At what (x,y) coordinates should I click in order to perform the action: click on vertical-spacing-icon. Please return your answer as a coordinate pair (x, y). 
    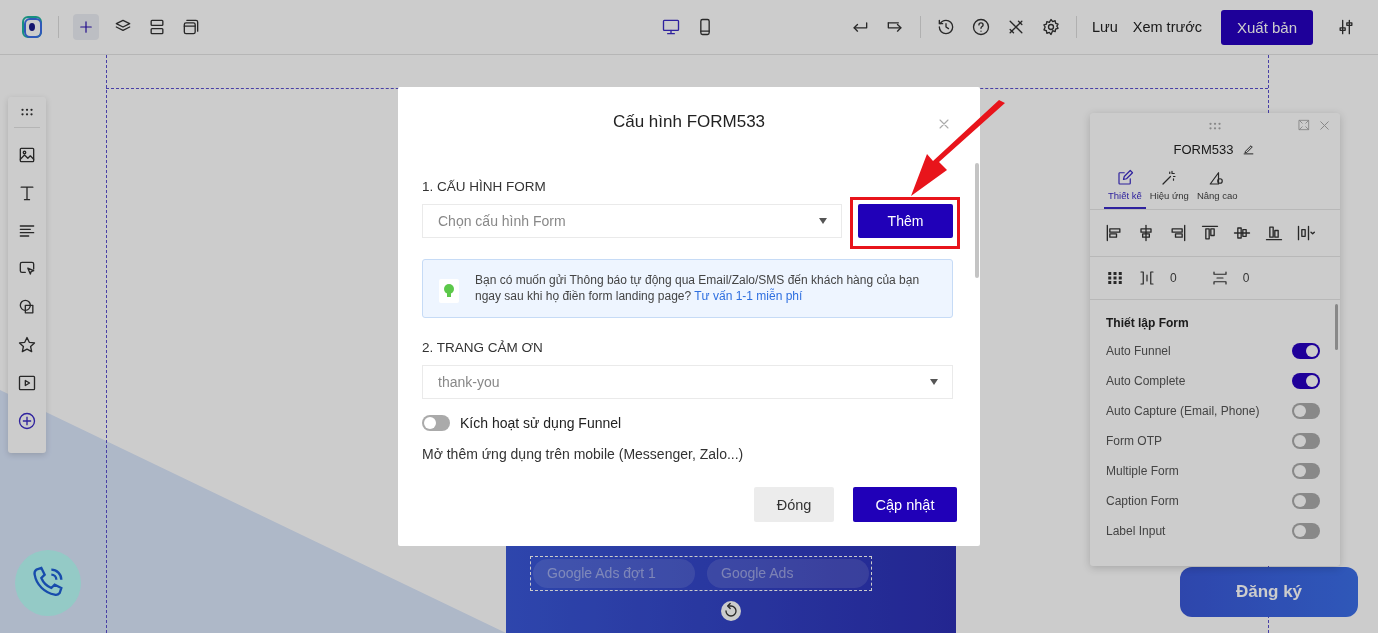
    Looking at the image, I should click on (1219, 278).